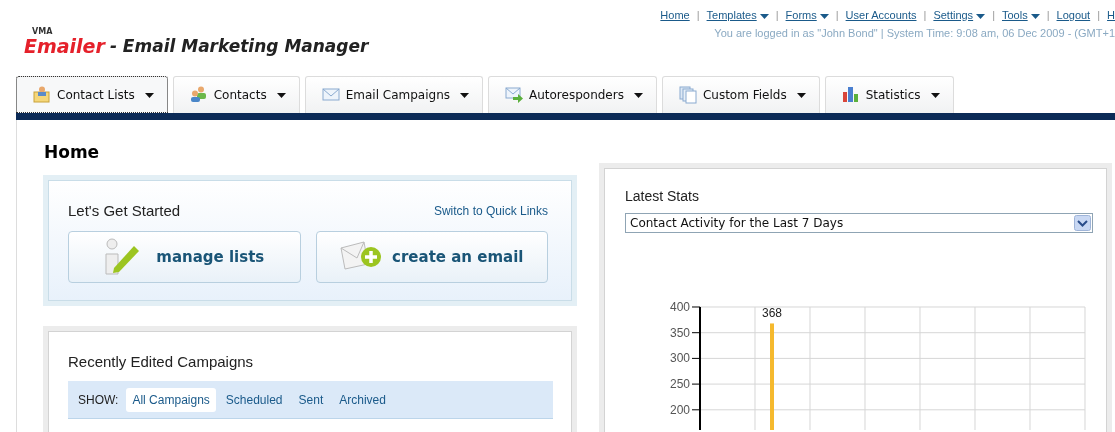 This screenshot has height=432, width=1115. What do you see at coordinates (807, 15) in the screenshot?
I see `nav-link: Forms` at bounding box center [807, 15].